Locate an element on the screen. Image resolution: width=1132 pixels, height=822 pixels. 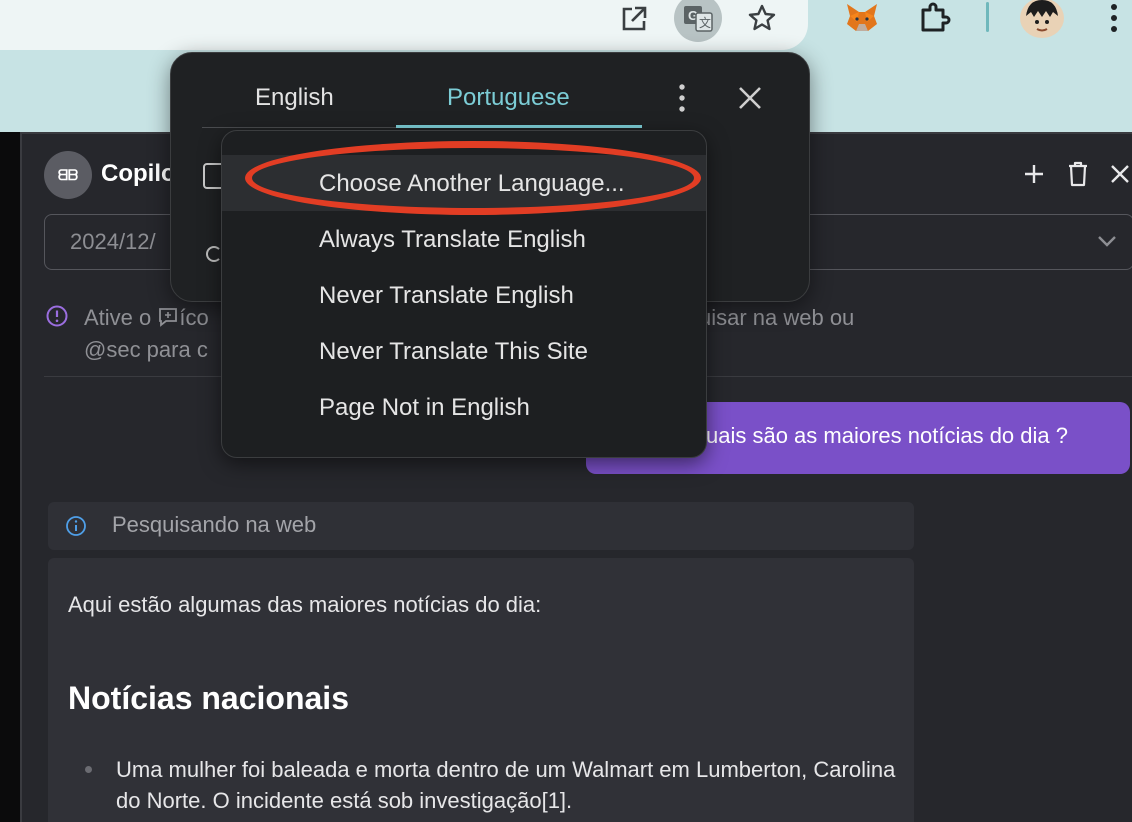
highlight-annotation is located at coordinates (473, 178).